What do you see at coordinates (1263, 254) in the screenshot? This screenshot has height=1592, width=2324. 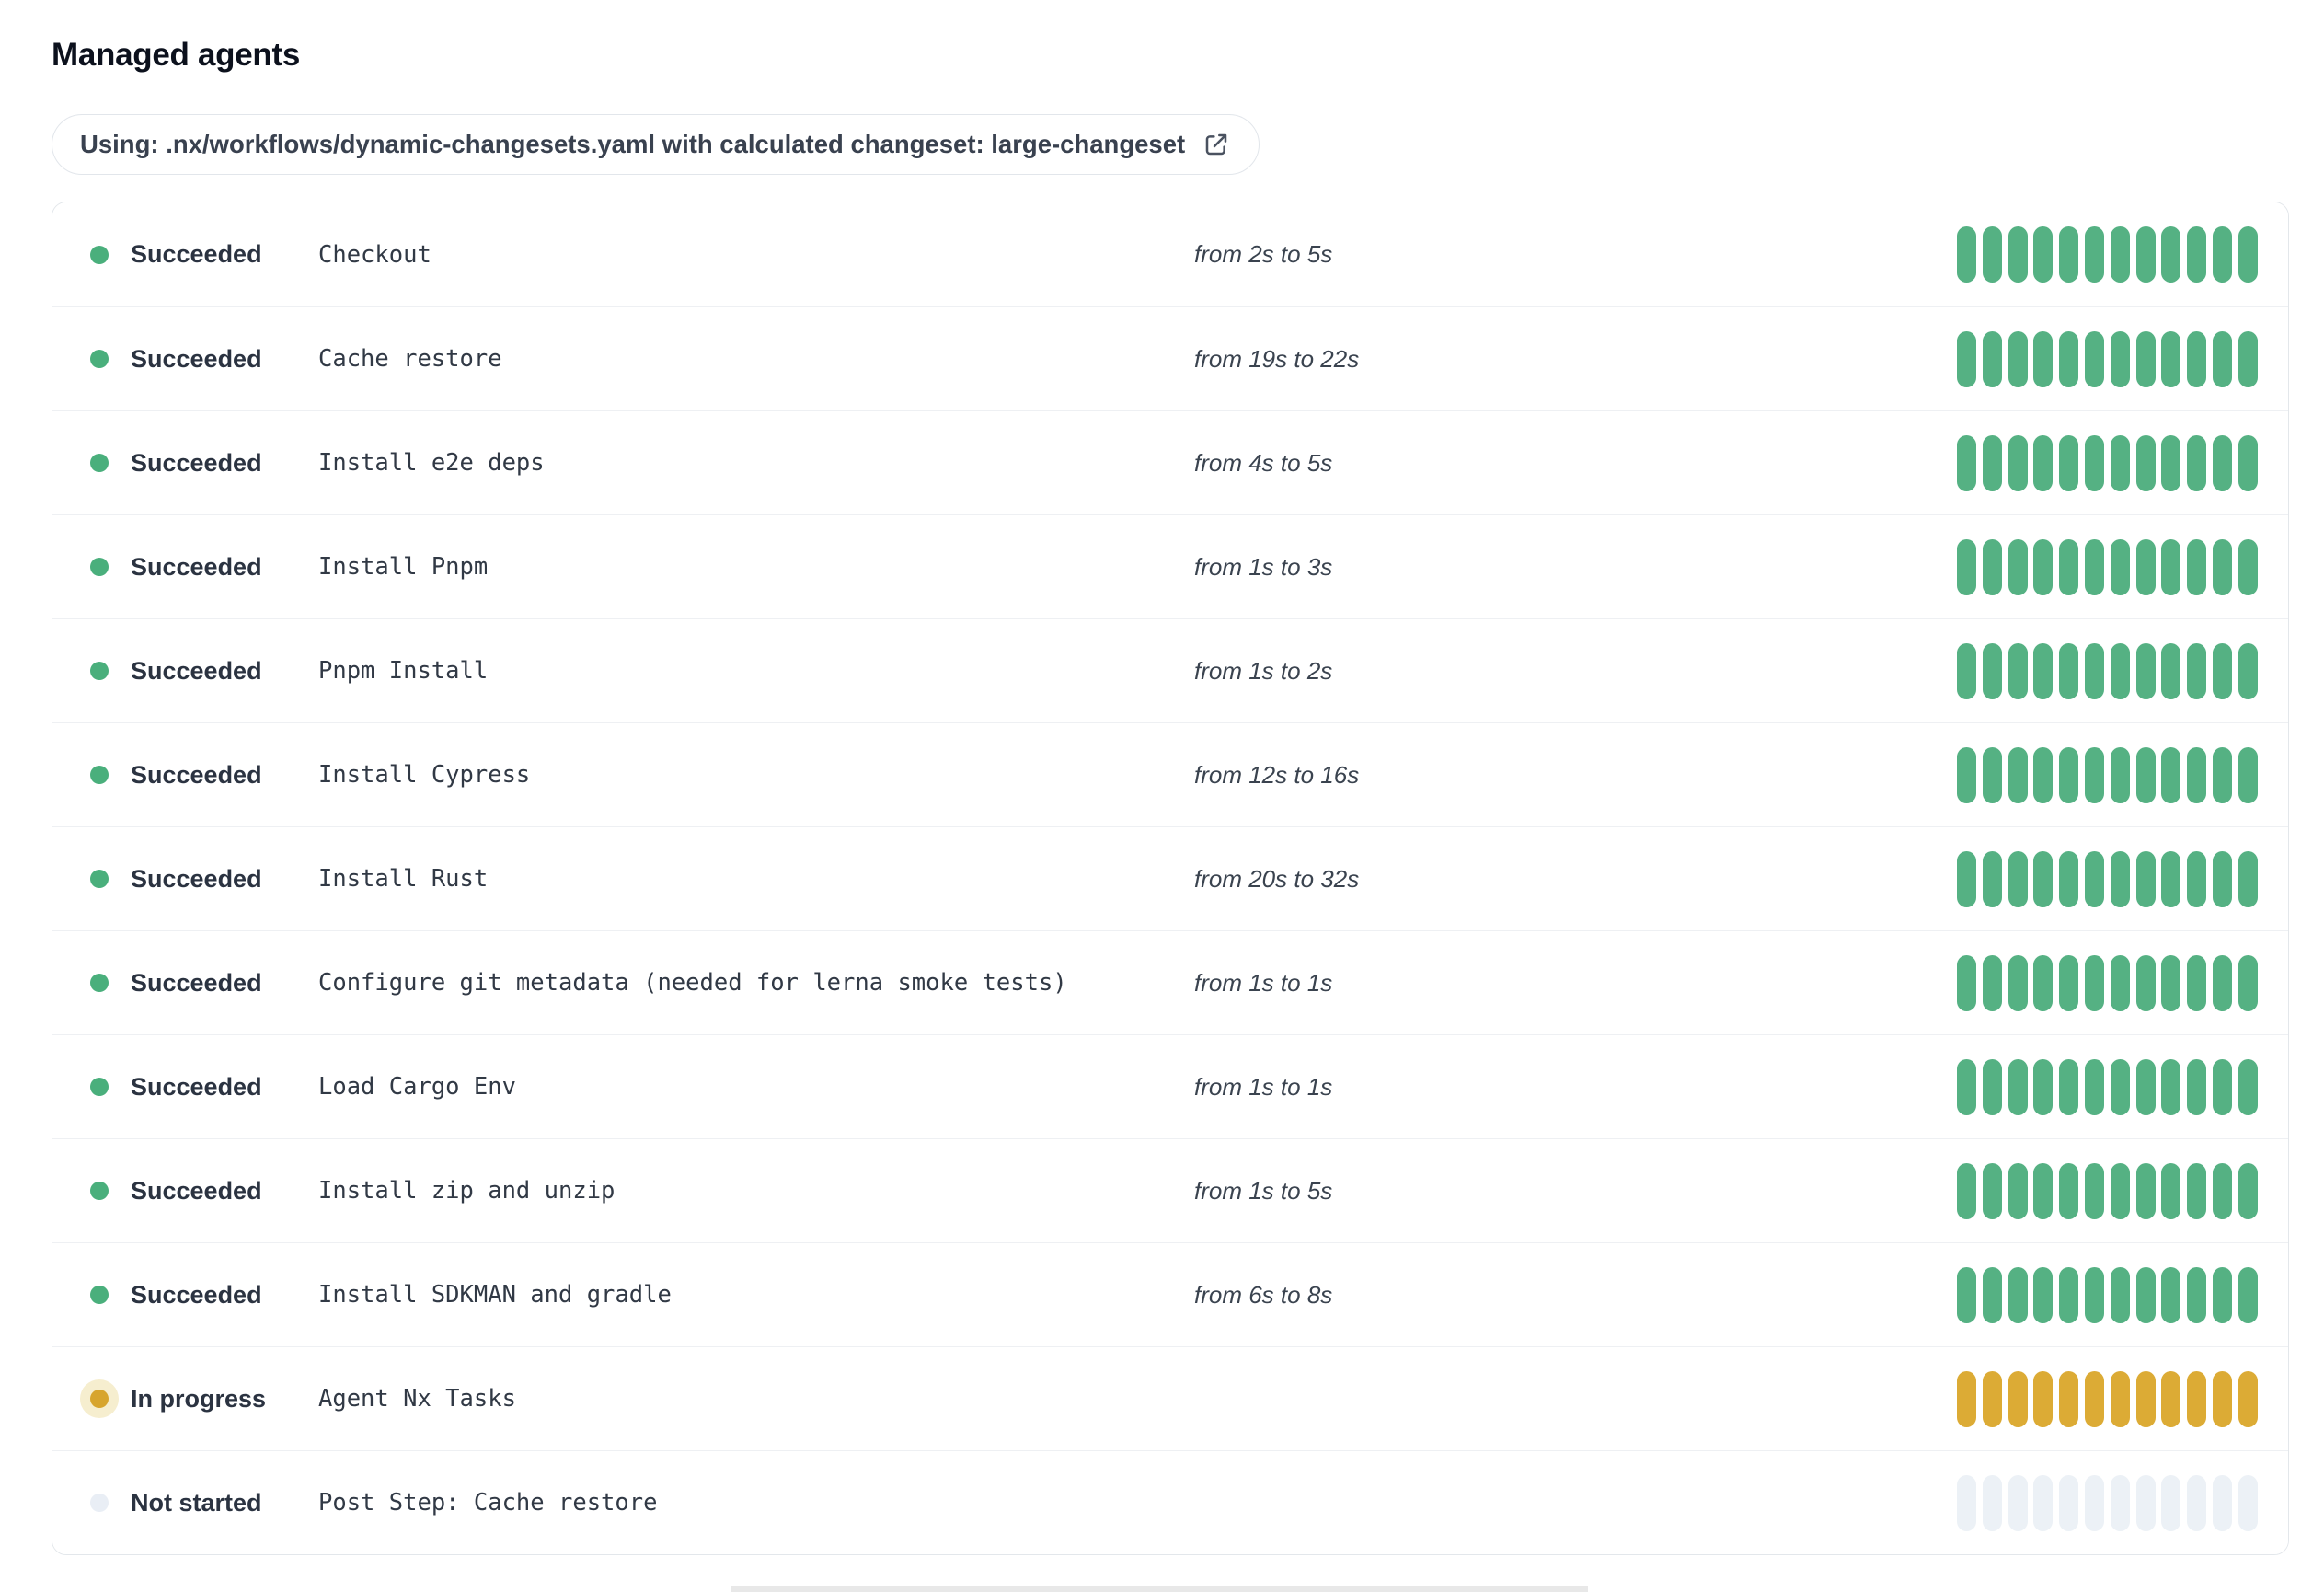 I see `duration-range: from 2s to 5s` at bounding box center [1263, 254].